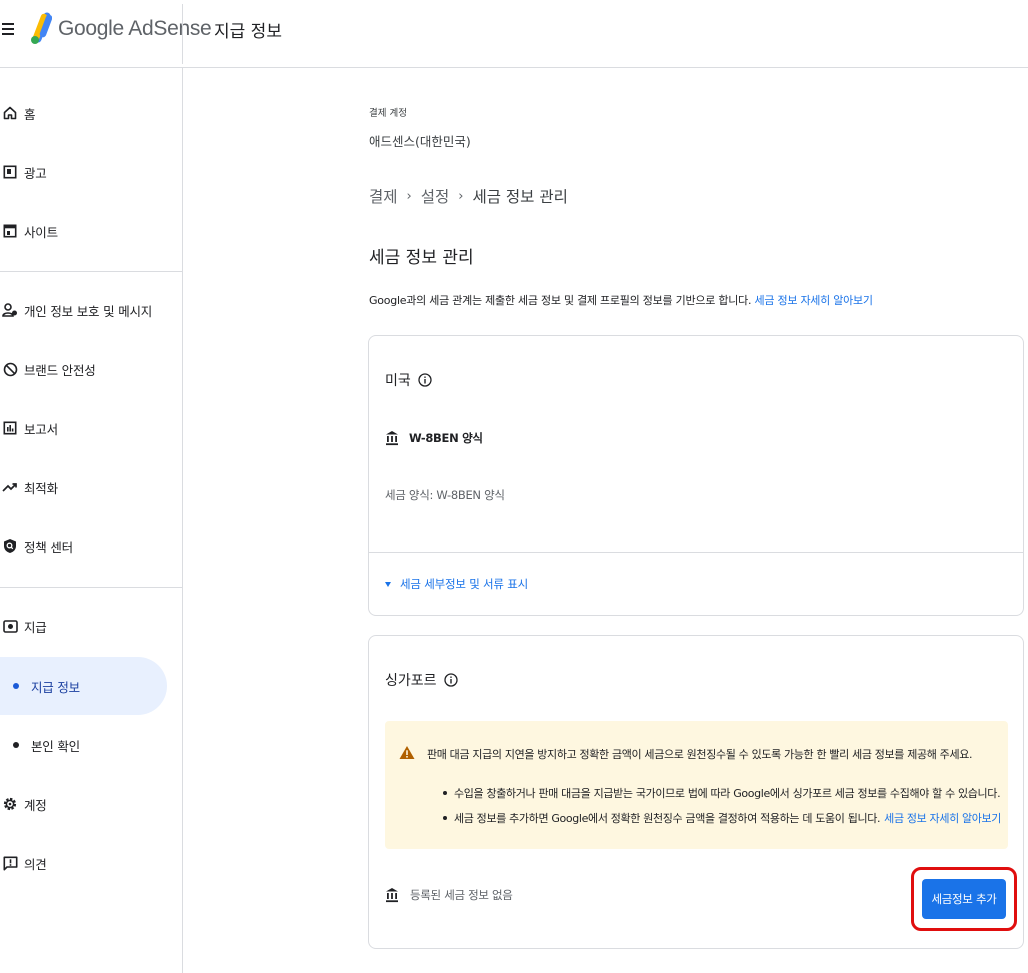 The image size is (1028, 973). What do you see at coordinates (91, 804) in the screenshot?
I see `sidebar-item-account: 계정` at bounding box center [91, 804].